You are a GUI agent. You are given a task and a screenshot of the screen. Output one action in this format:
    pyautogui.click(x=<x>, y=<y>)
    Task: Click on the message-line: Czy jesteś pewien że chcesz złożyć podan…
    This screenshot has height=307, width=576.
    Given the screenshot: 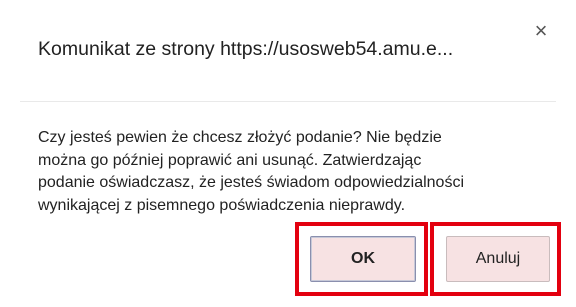 What is the action you would take?
    pyautogui.click(x=240, y=137)
    